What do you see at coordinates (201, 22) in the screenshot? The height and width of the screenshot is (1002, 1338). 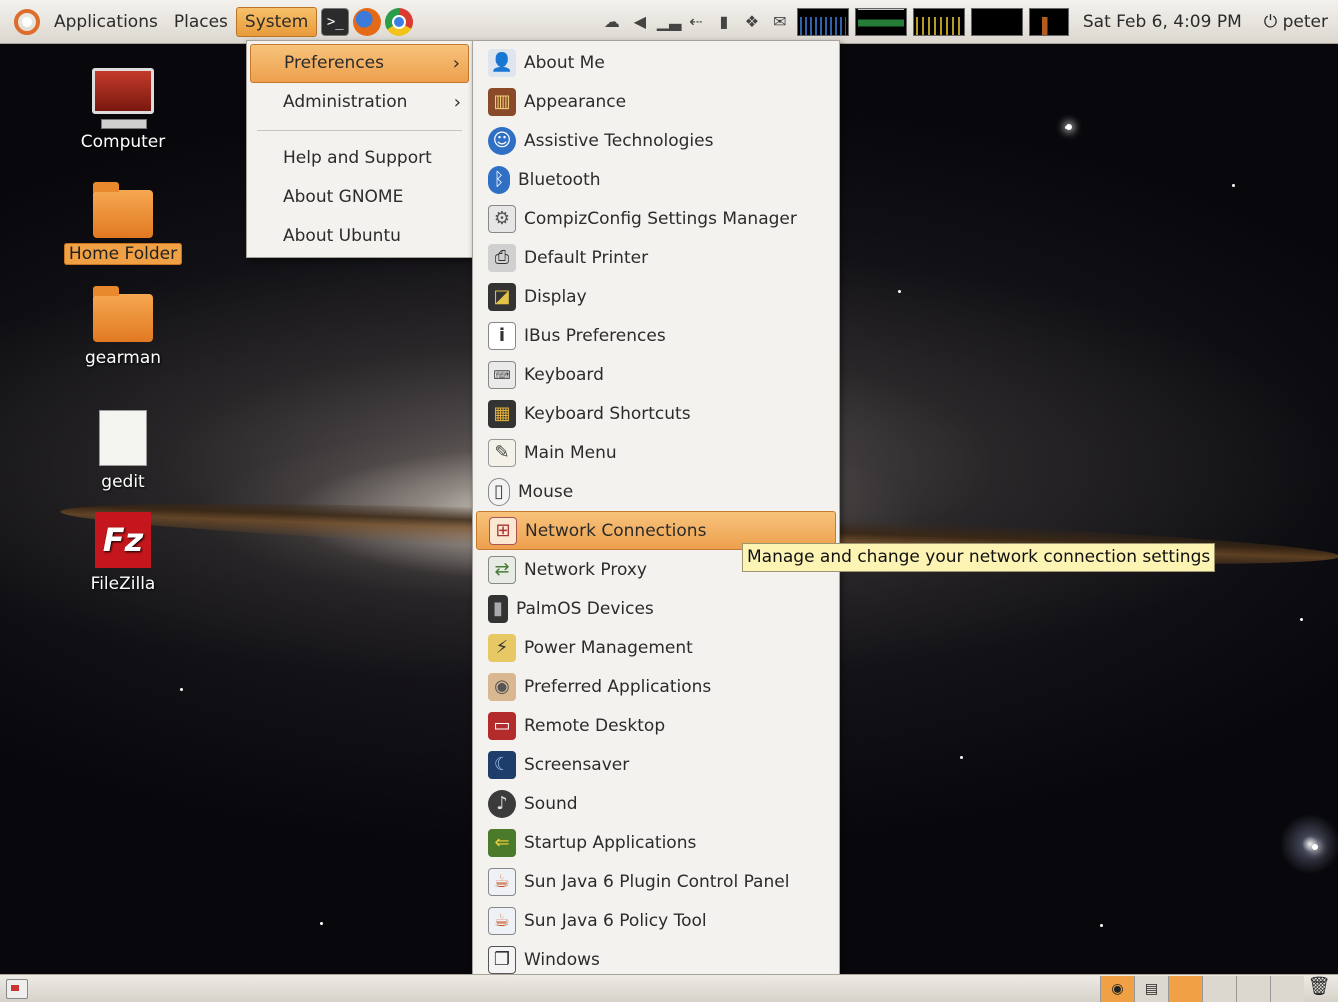 I see `menu-places: Places` at bounding box center [201, 22].